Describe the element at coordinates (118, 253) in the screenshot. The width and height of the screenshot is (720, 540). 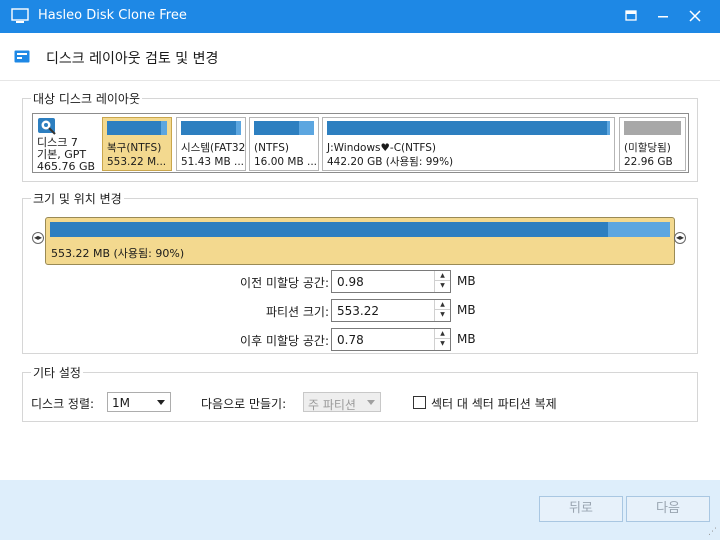
I see `resize-bar-label: 553.22 MB (사용됨: 90%)` at that location.